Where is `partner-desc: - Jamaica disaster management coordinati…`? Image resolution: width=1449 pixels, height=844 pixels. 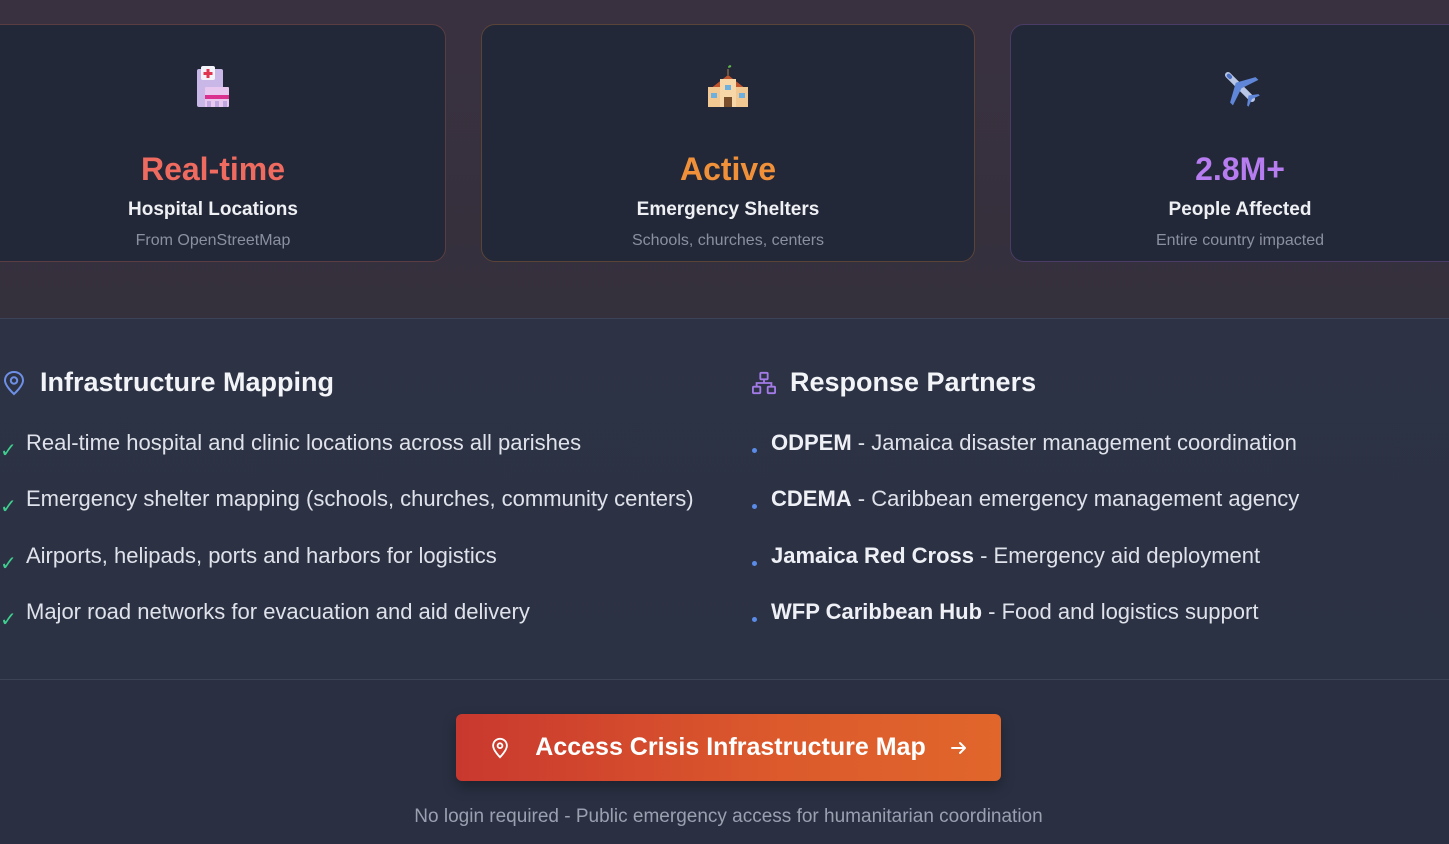 partner-desc: - Jamaica disaster management coordinati… is located at coordinates (1074, 442).